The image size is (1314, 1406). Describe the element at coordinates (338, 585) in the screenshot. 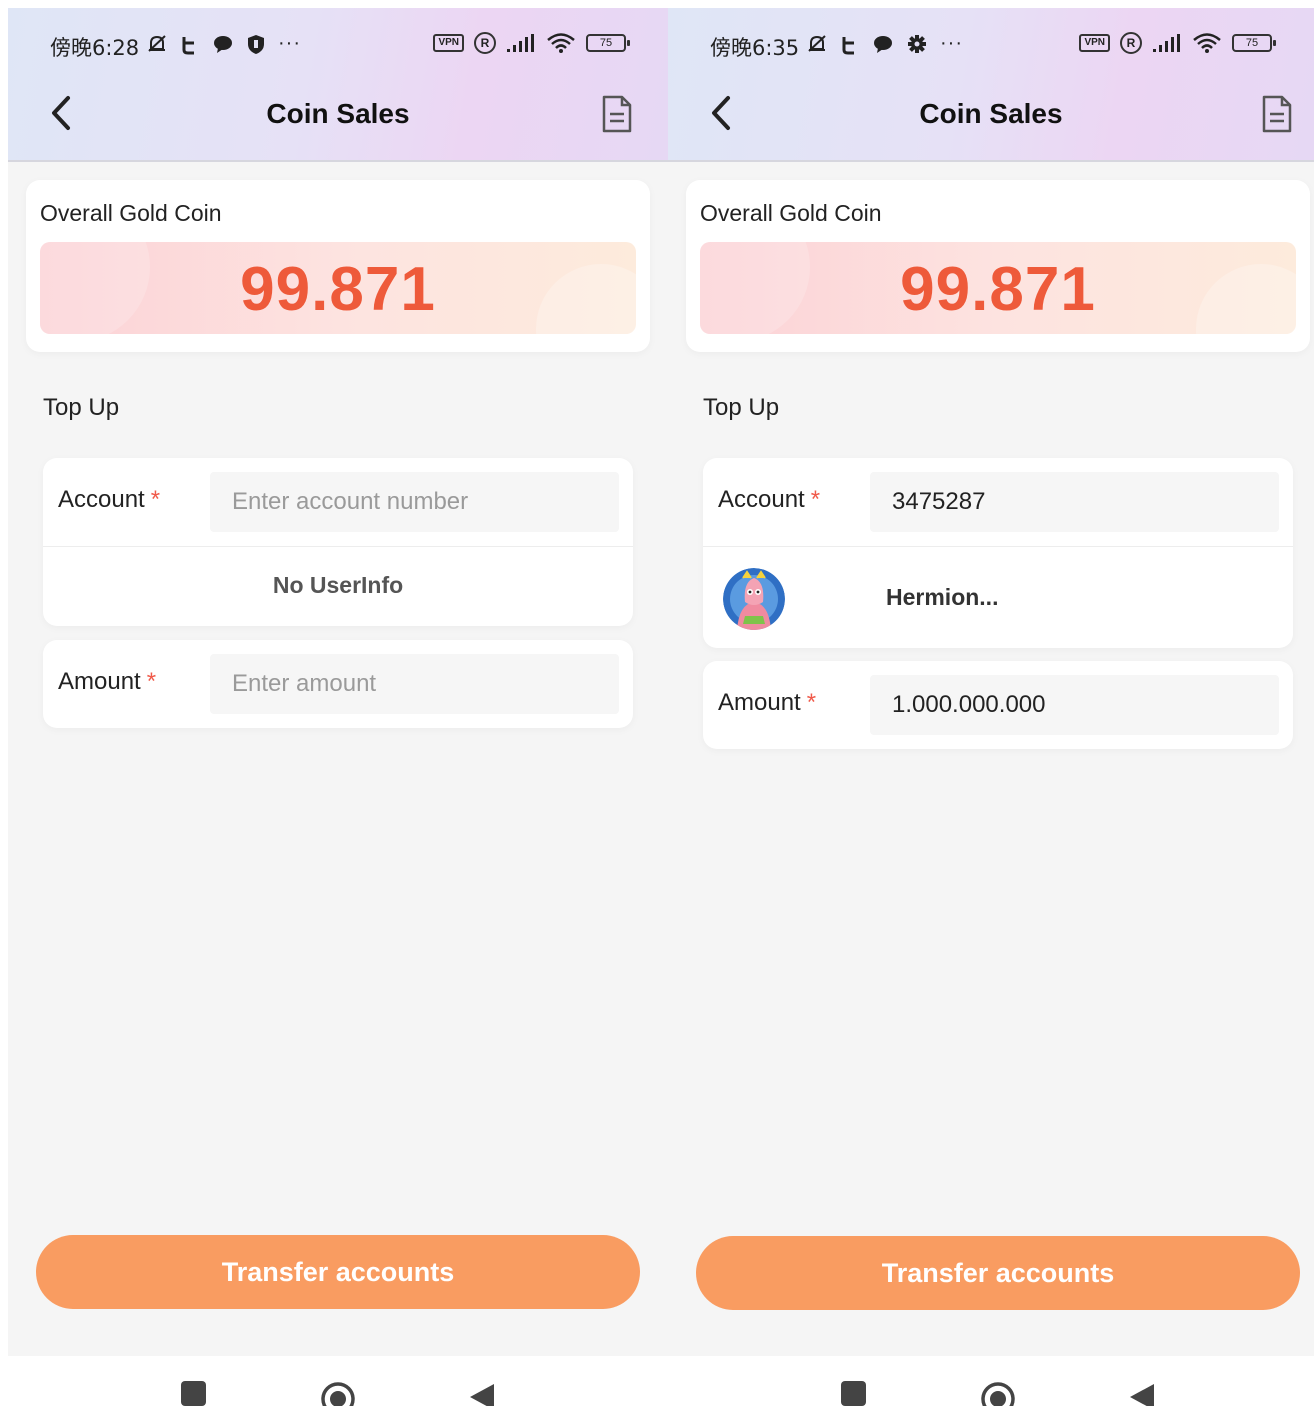

I see `user-info-status: No UserInfo` at that location.